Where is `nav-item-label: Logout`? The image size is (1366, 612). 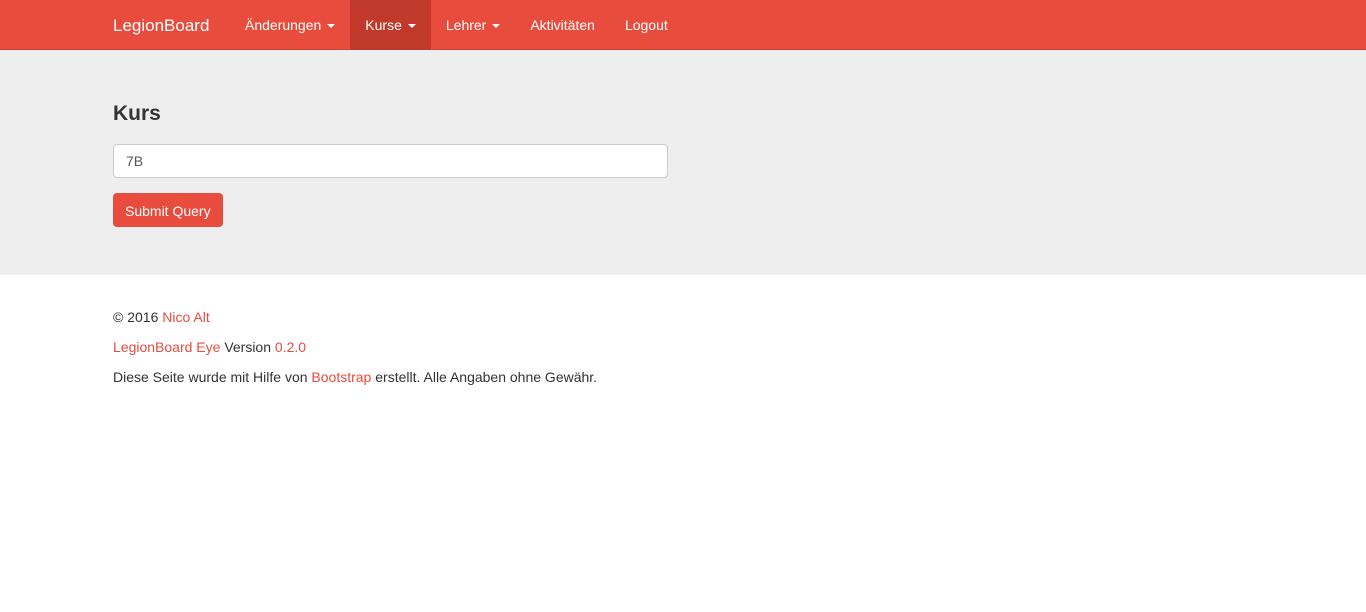
nav-item-label: Logout is located at coordinates (646, 24).